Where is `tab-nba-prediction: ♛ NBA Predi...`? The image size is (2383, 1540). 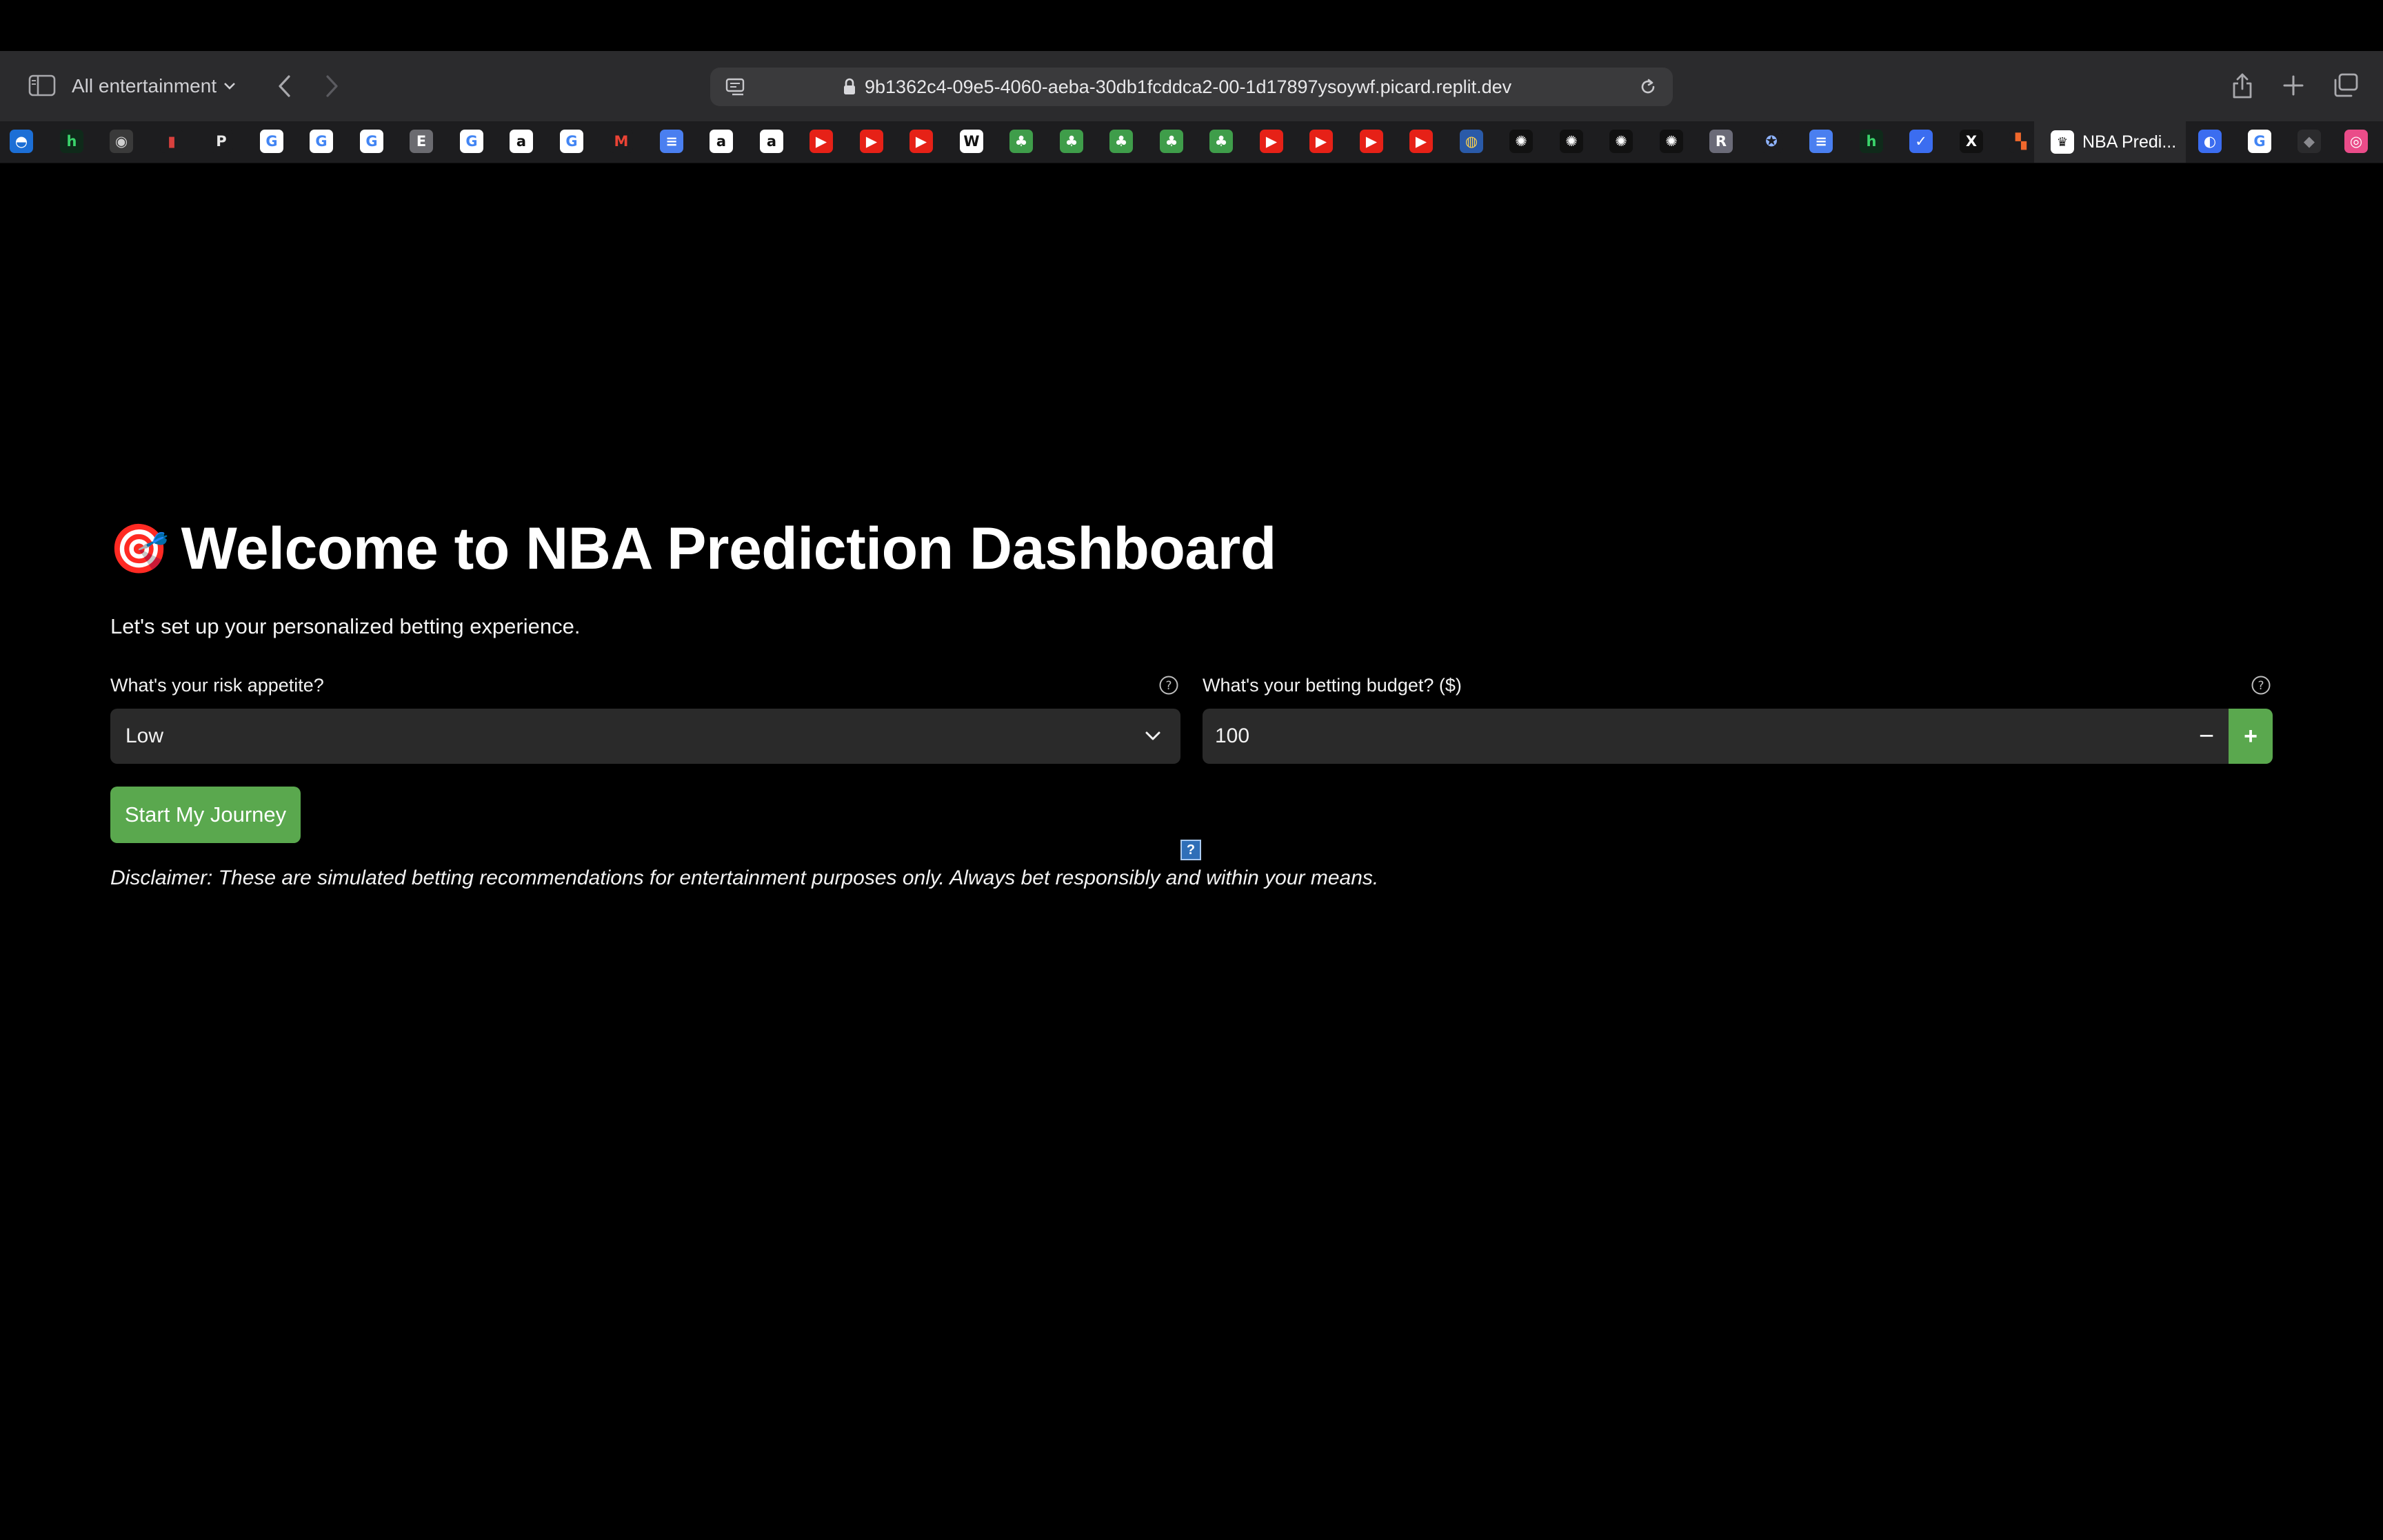
tab-nba-prediction: ♛ NBA Predi... is located at coordinates (2110, 142).